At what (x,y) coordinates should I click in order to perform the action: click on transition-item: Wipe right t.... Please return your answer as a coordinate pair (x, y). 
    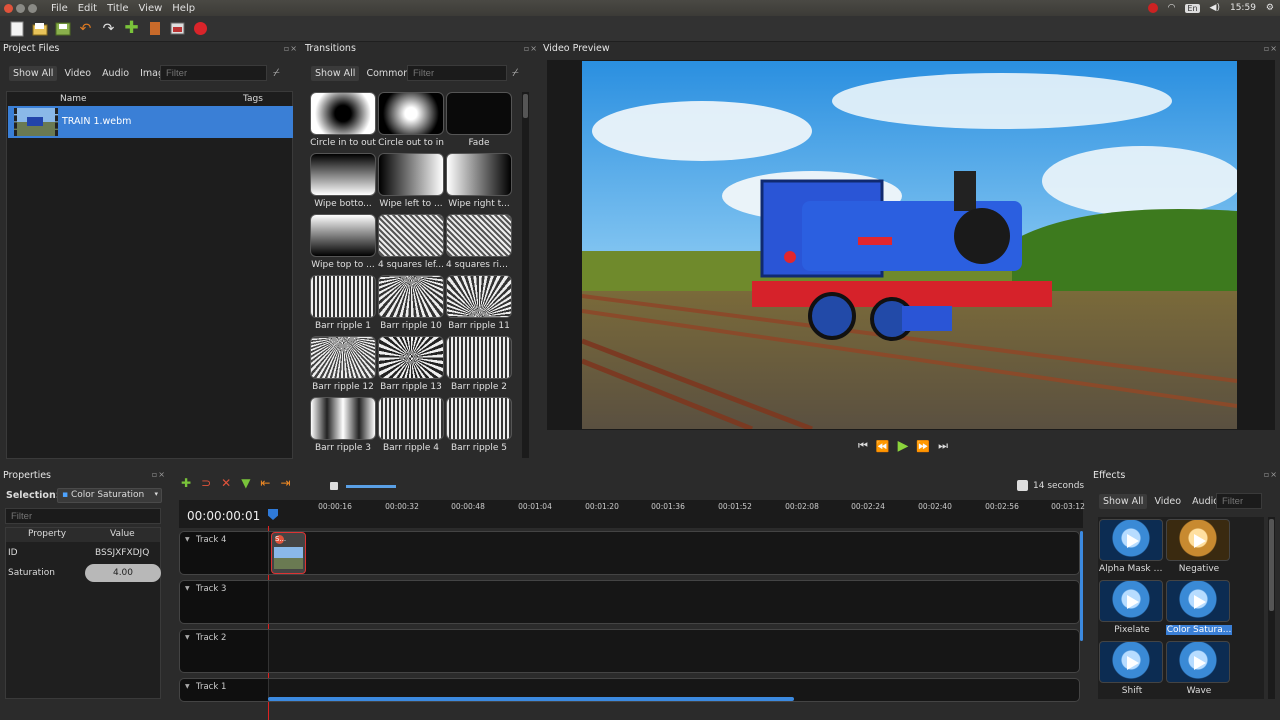
    Looking at the image, I should click on (479, 183).